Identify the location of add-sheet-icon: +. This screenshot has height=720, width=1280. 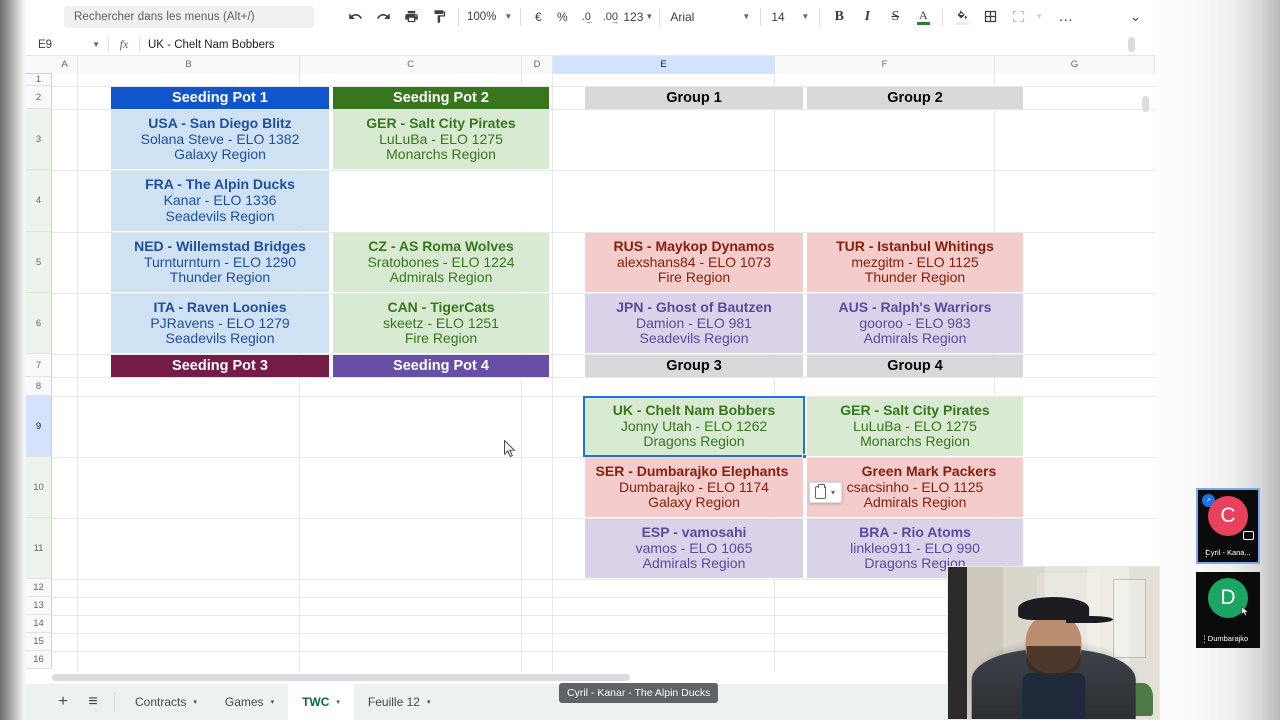
(63, 702).